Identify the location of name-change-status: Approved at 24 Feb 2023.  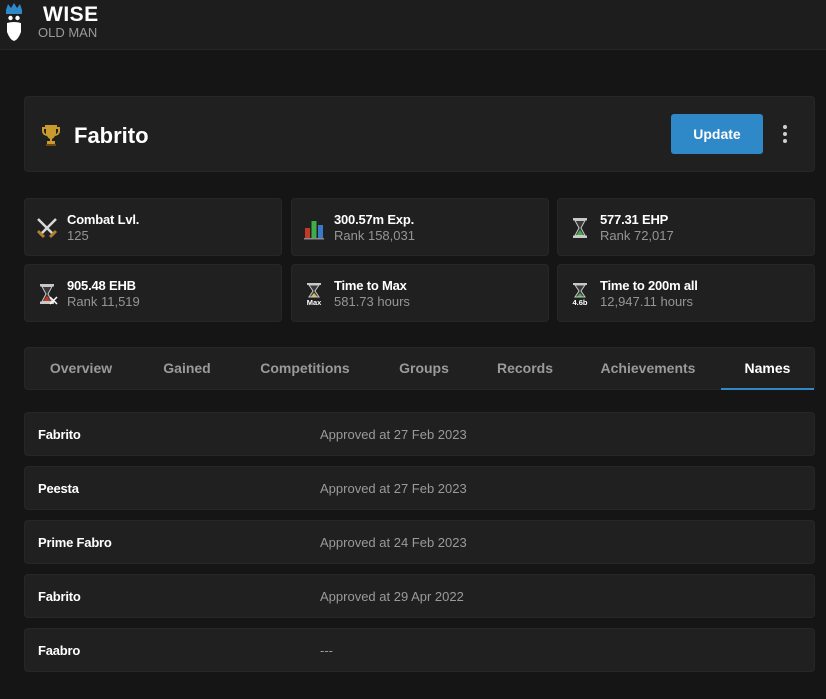
(393, 542).